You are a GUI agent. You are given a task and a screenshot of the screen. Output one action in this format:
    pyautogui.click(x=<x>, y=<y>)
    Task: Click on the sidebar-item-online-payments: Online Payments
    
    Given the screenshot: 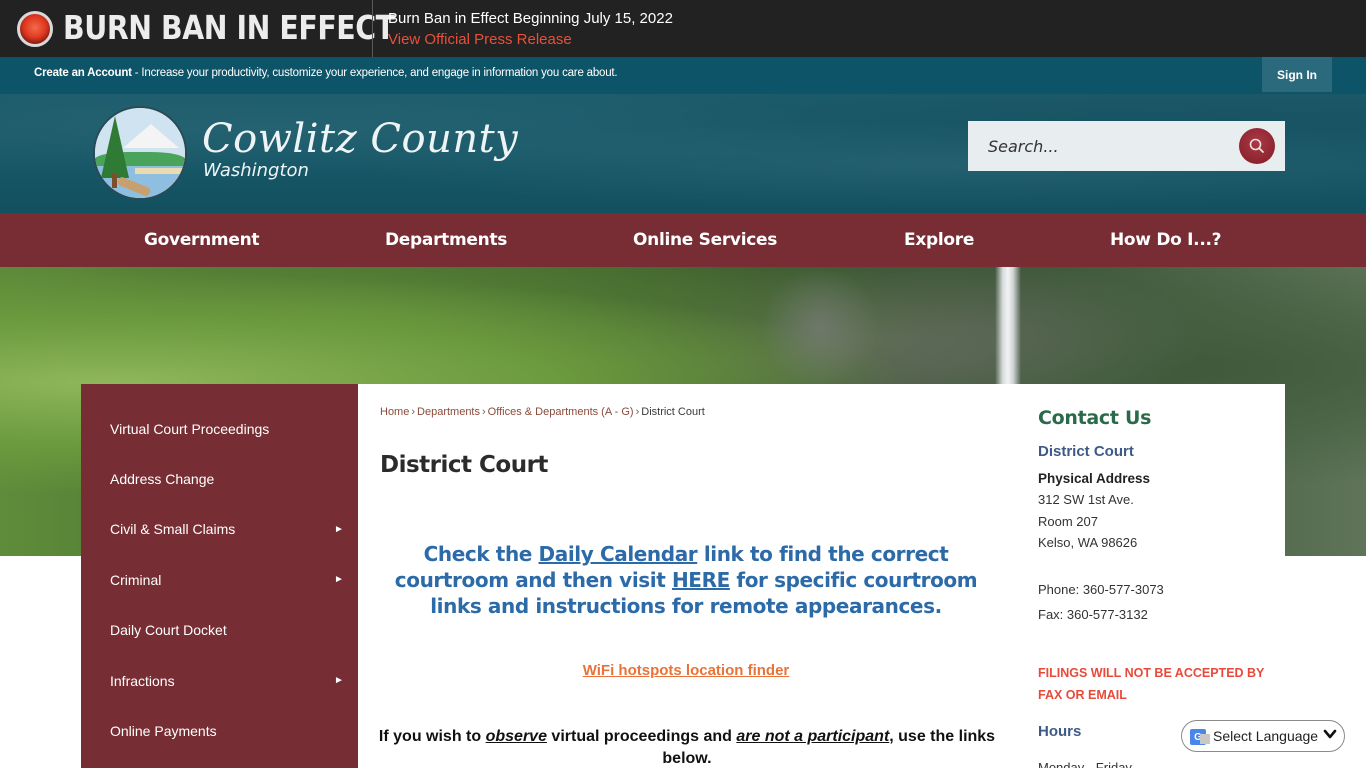 What is the action you would take?
    pyautogui.click(x=163, y=731)
    